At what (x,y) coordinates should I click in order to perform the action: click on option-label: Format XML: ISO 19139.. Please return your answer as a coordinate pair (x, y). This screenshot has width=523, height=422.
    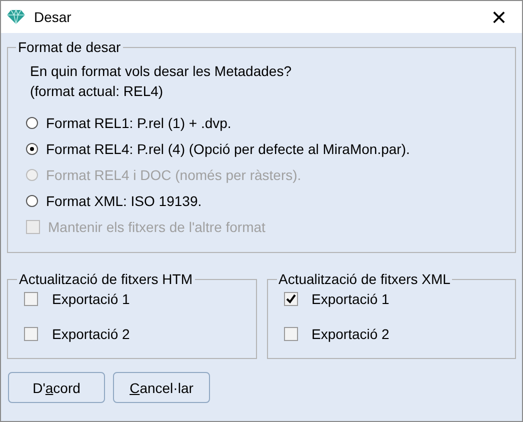
    Looking at the image, I should click on (124, 201).